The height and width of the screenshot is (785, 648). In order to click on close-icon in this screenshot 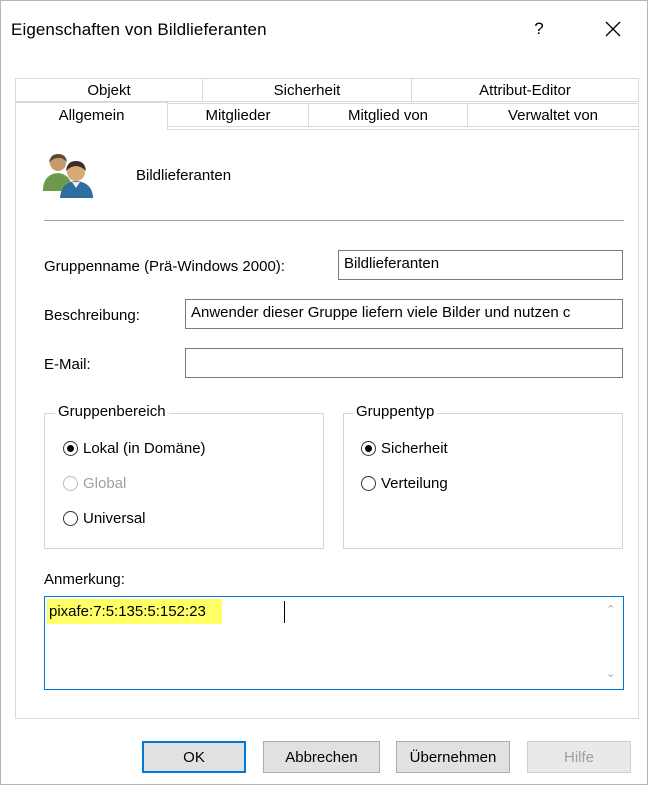, I will do `click(613, 29)`.